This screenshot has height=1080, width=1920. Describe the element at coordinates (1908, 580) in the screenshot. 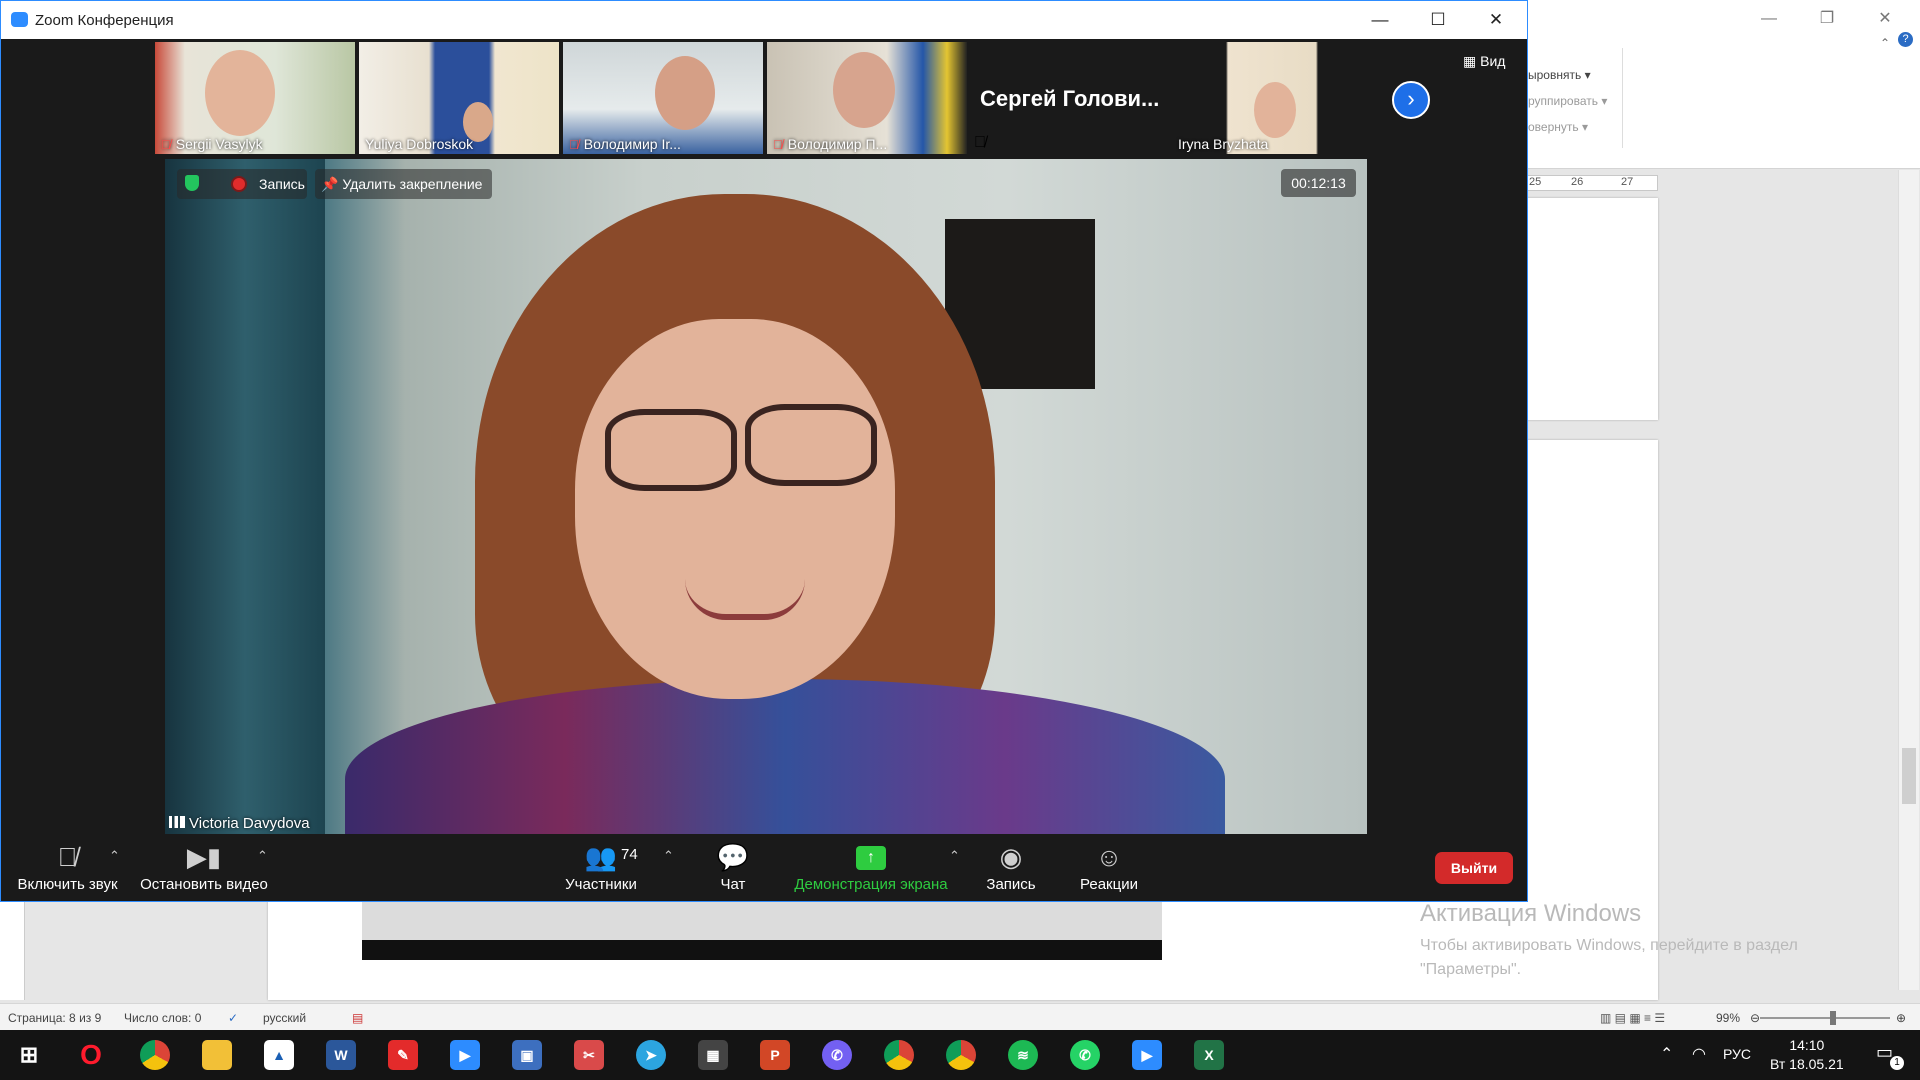

I see `vertical-scrollbar` at that location.